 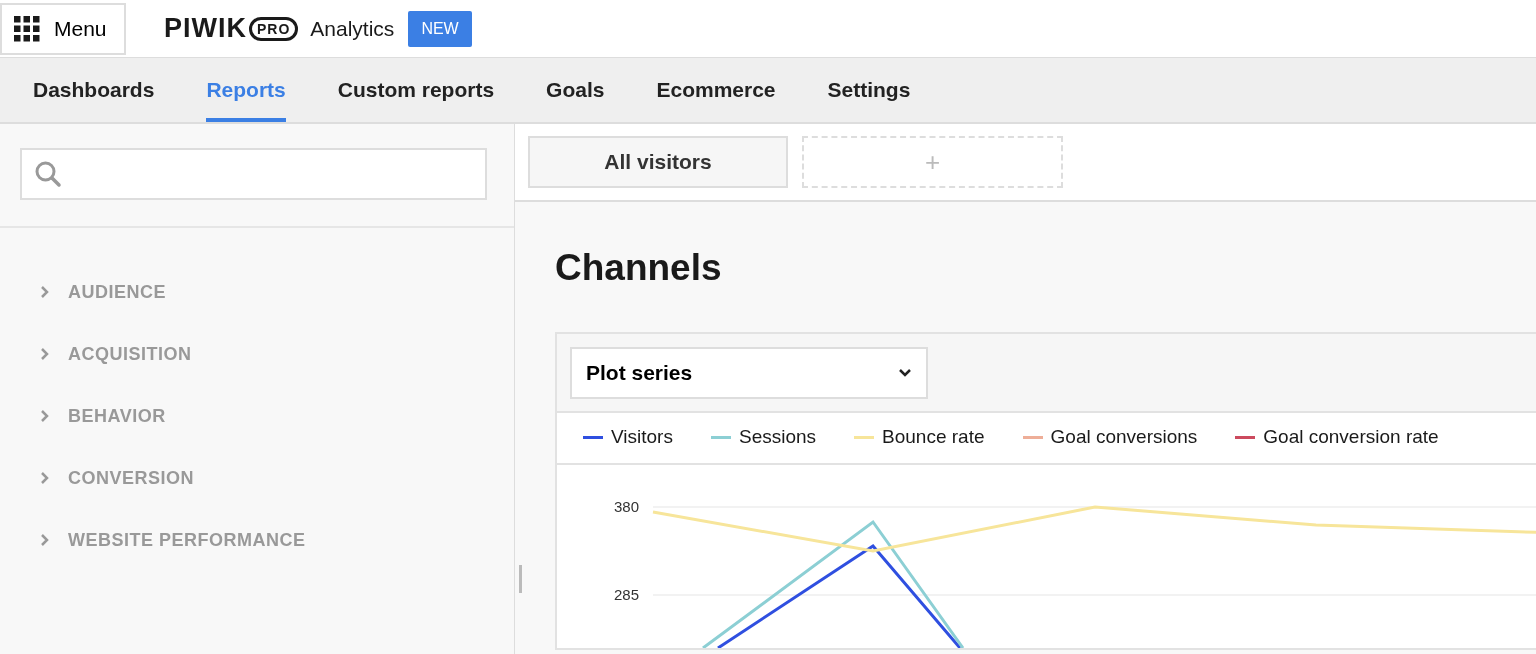 What do you see at coordinates (777, 437) in the screenshot?
I see `legend-label: Sessions` at bounding box center [777, 437].